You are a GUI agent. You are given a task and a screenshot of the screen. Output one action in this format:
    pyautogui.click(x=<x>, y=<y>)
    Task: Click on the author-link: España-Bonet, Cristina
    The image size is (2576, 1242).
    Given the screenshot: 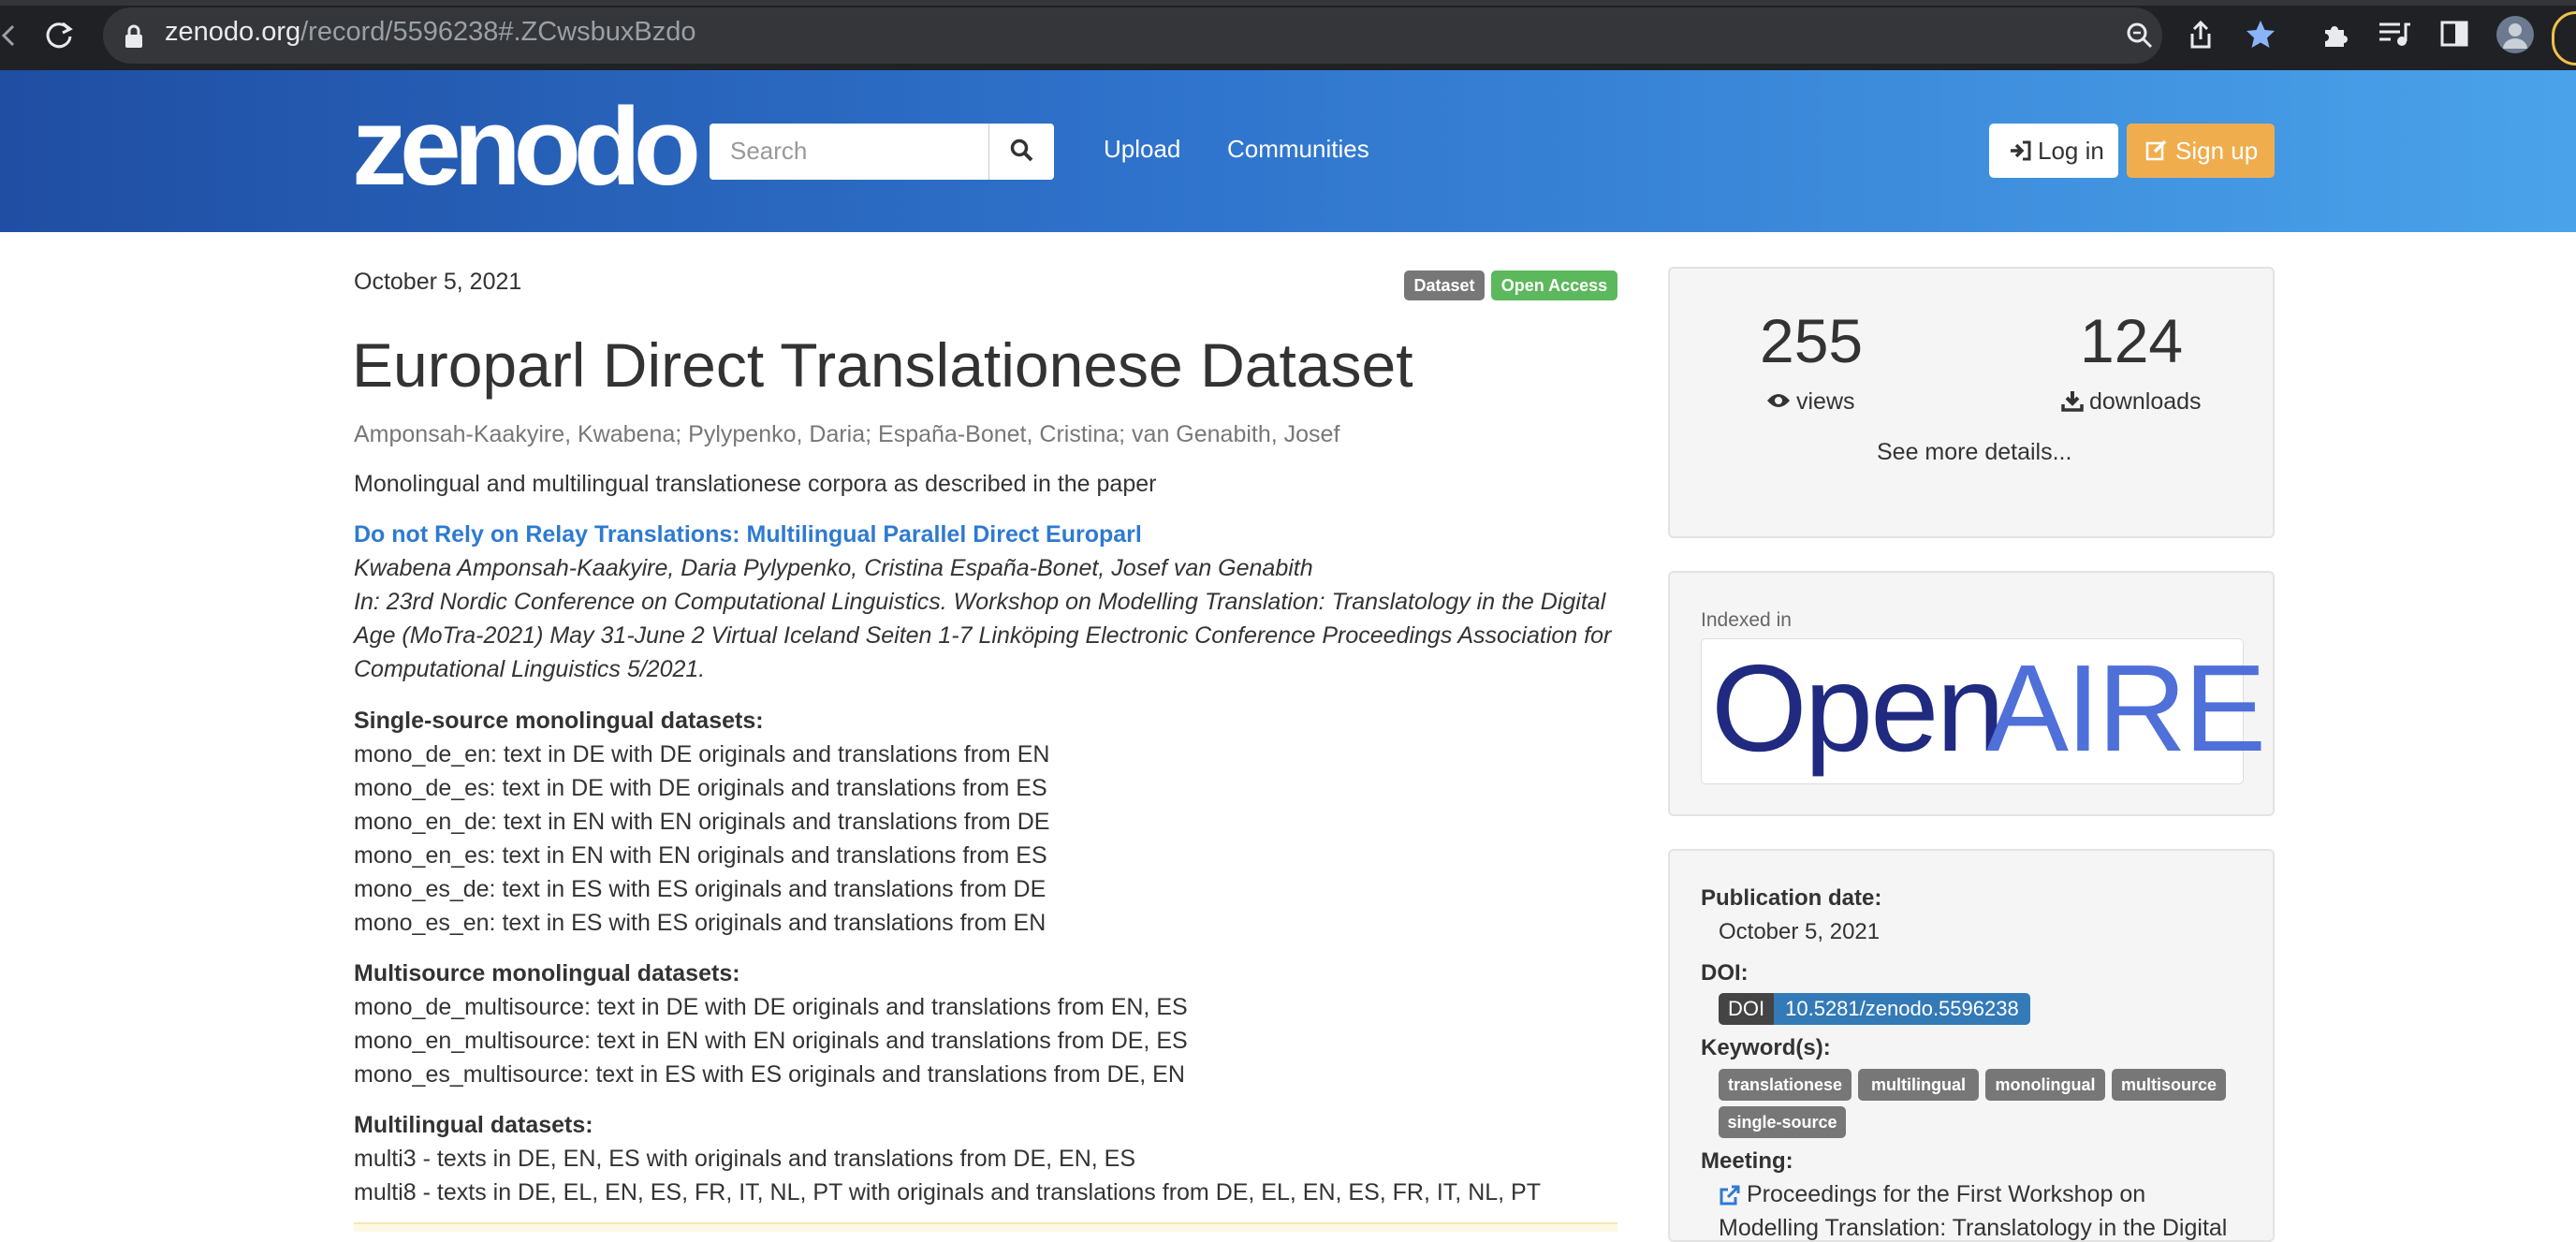 What is the action you would take?
    pyautogui.click(x=998, y=434)
    